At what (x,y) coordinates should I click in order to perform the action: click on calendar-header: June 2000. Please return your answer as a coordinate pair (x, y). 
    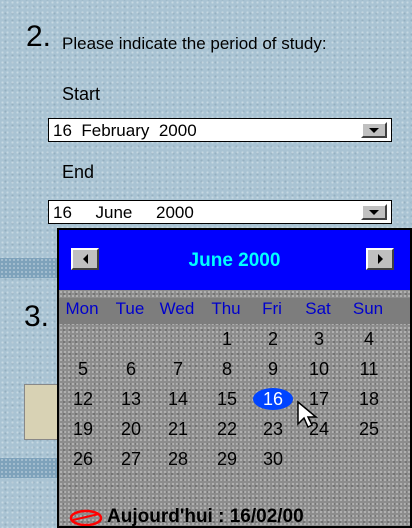
    Looking at the image, I should click on (234, 260).